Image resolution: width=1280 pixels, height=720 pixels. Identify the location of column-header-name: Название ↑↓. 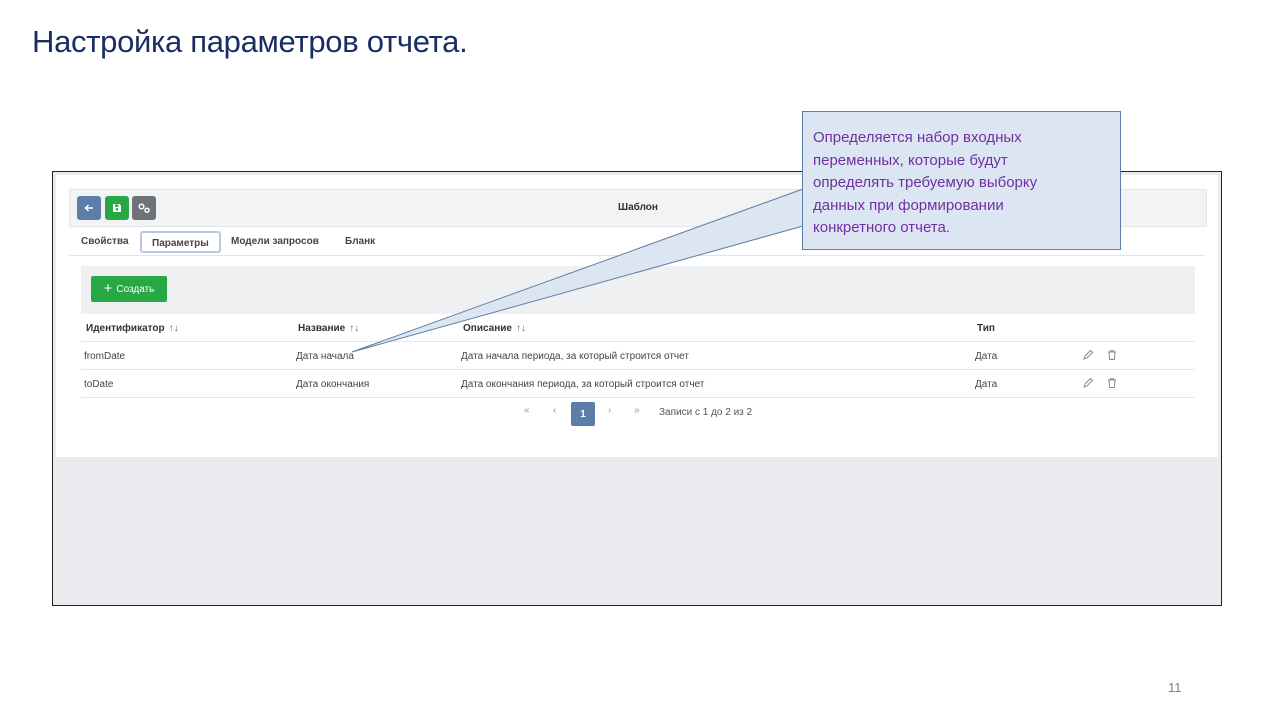
(328, 328).